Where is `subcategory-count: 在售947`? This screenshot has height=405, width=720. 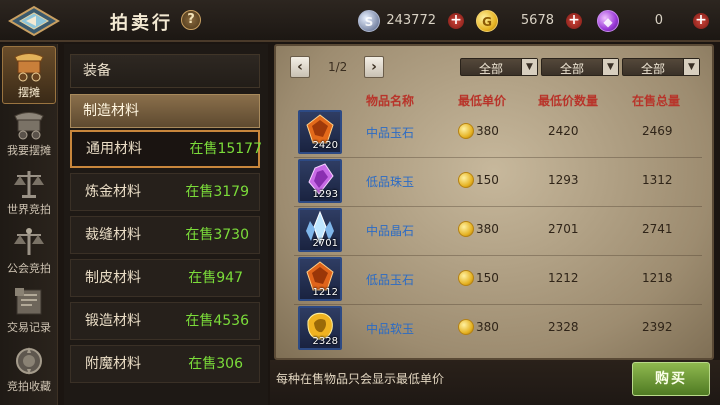 subcategory-count: 在售947 is located at coordinates (215, 278).